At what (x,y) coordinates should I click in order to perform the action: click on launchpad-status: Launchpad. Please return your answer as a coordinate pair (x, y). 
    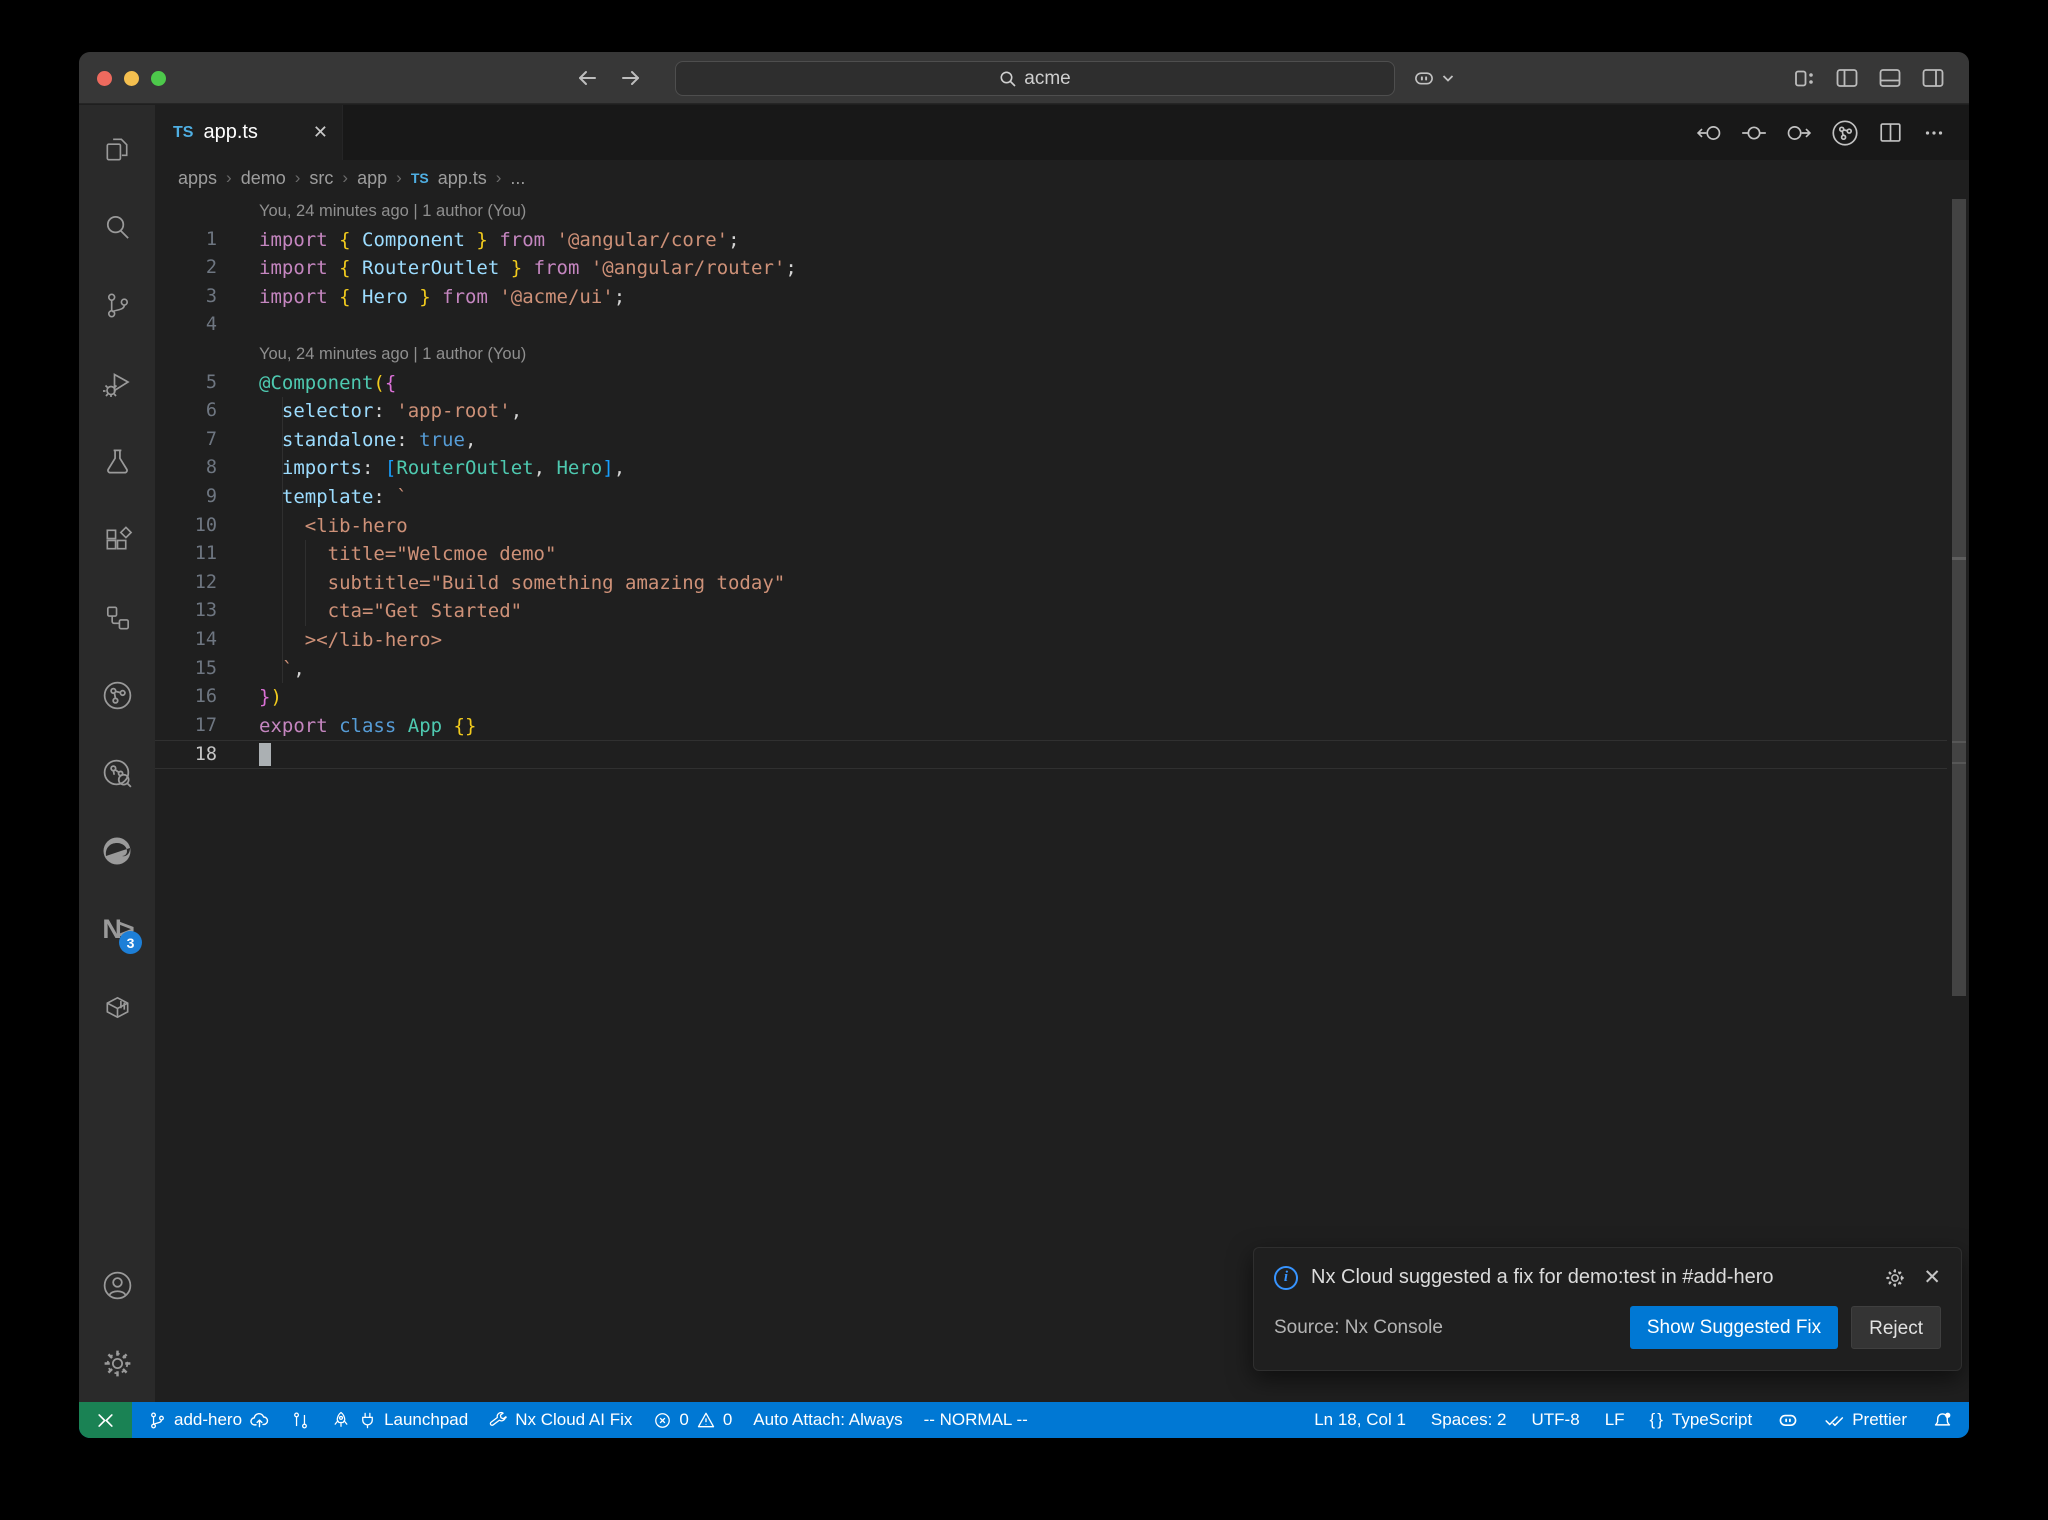
    Looking at the image, I should click on (399, 1420).